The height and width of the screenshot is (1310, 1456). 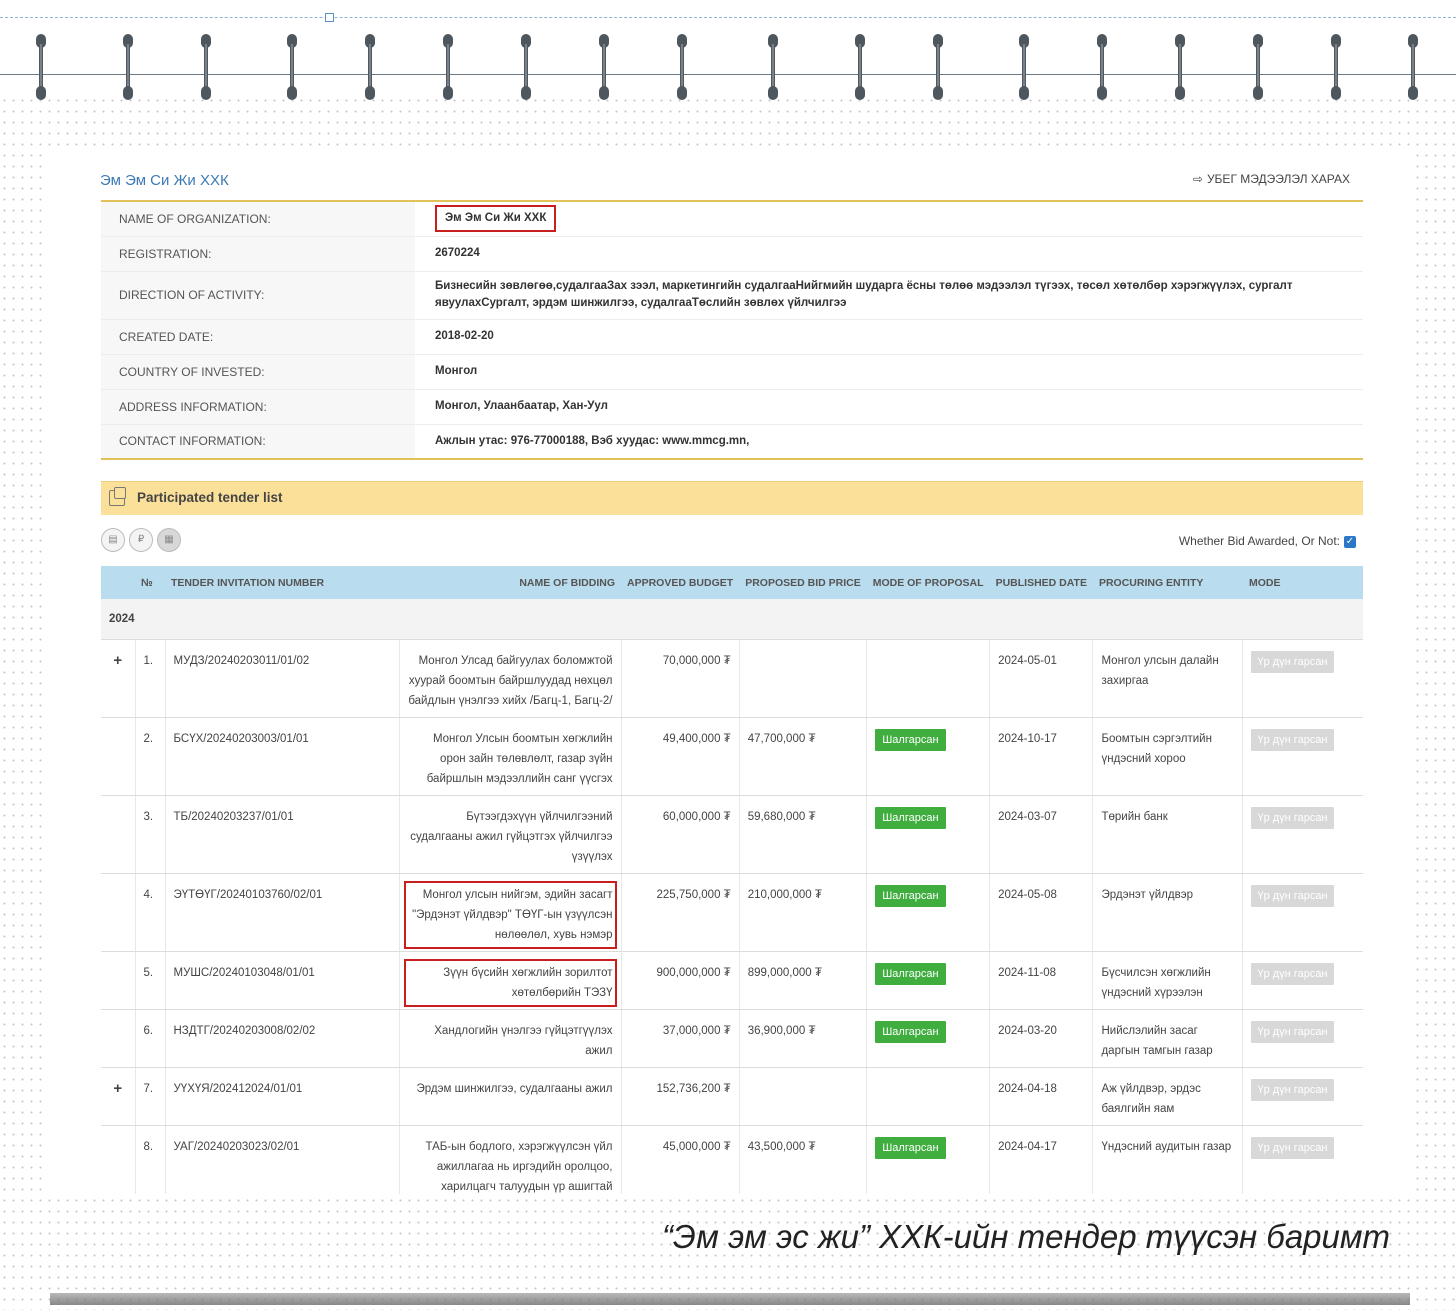 I want to click on approved-budget: 49,400,000 ₮, so click(x=680, y=756).